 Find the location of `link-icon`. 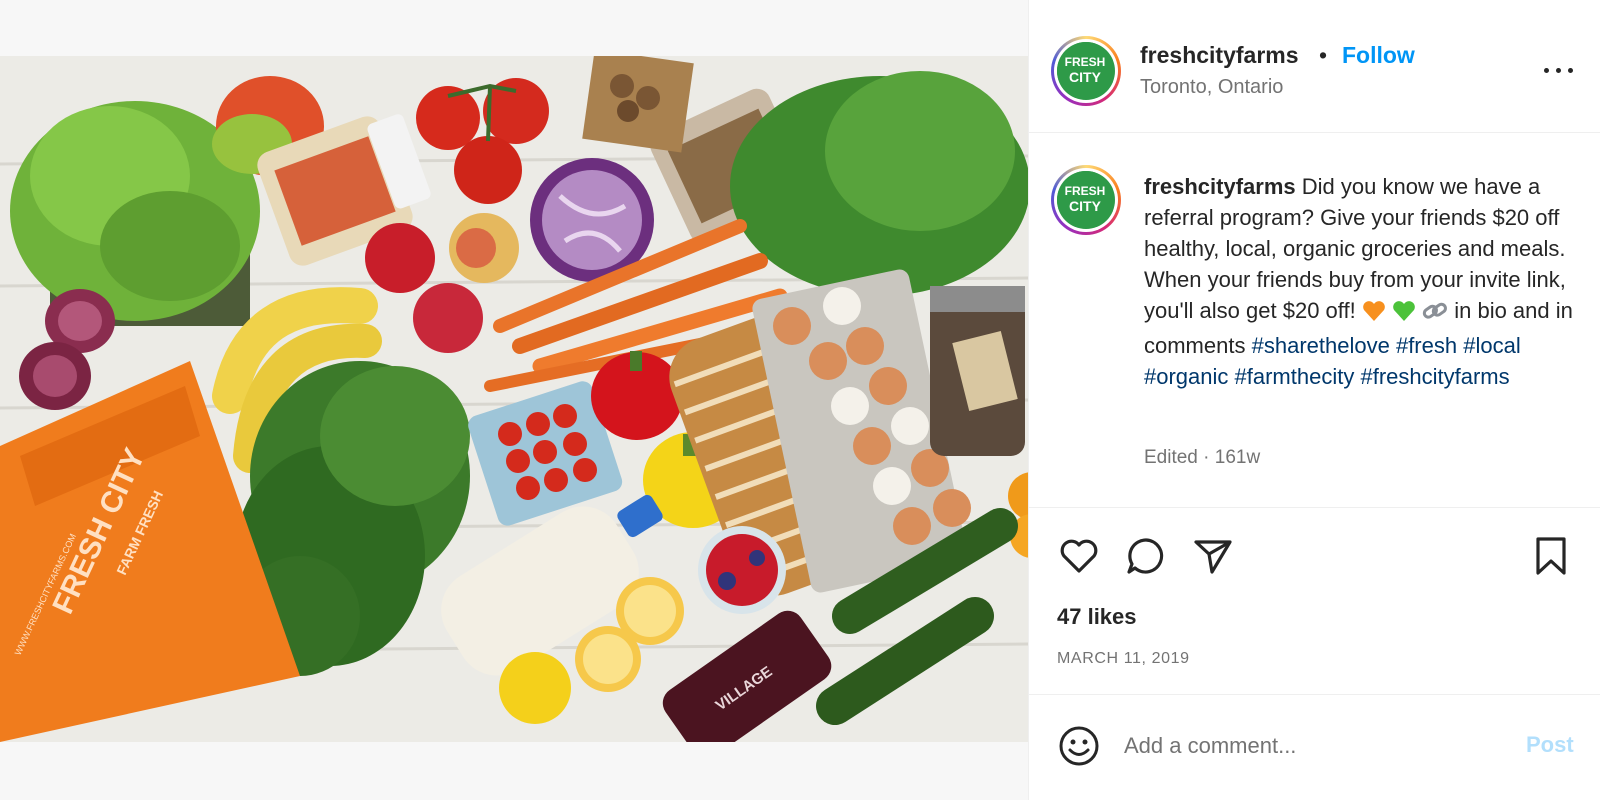

link-icon is located at coordinates (1435, 314).